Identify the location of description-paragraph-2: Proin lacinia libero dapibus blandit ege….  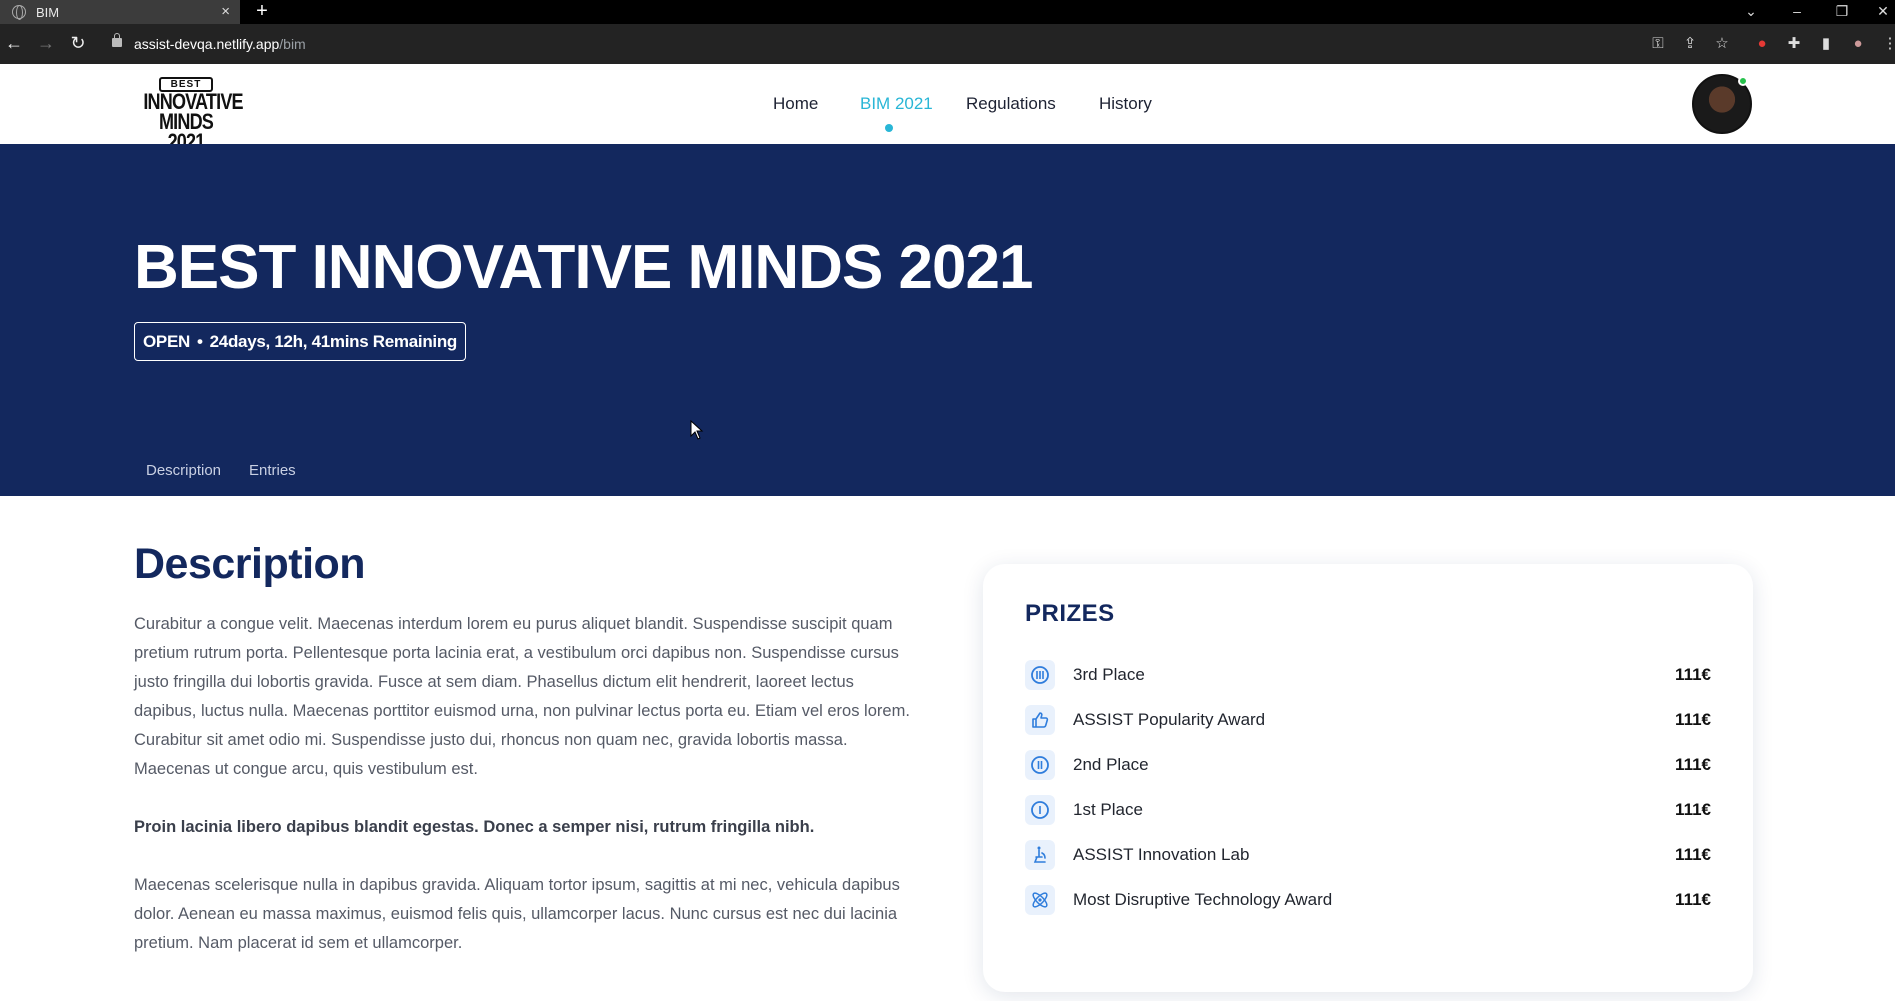
(474, 827).